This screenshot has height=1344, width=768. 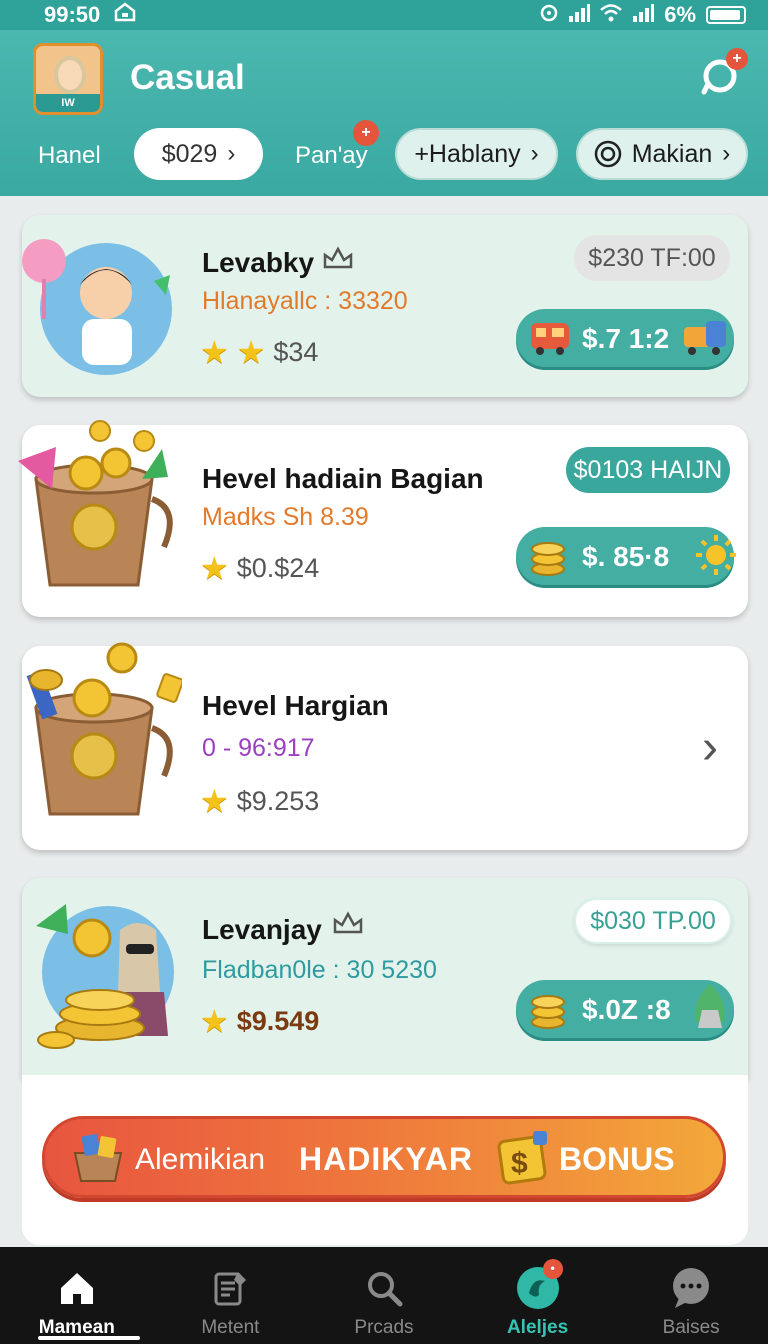 What do you see at coordinates (262, 929) in the screenshot?
I see `card-title: Levanjay` at bounding box center [262, 929].